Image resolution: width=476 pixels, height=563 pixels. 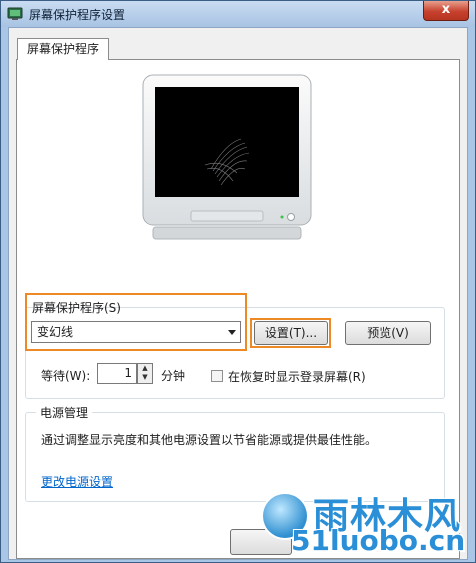 What do you see at coordinates (145, 368) in the screenshot?
I see `spin-up-icon: ▲` at bounding box center [145, 368].